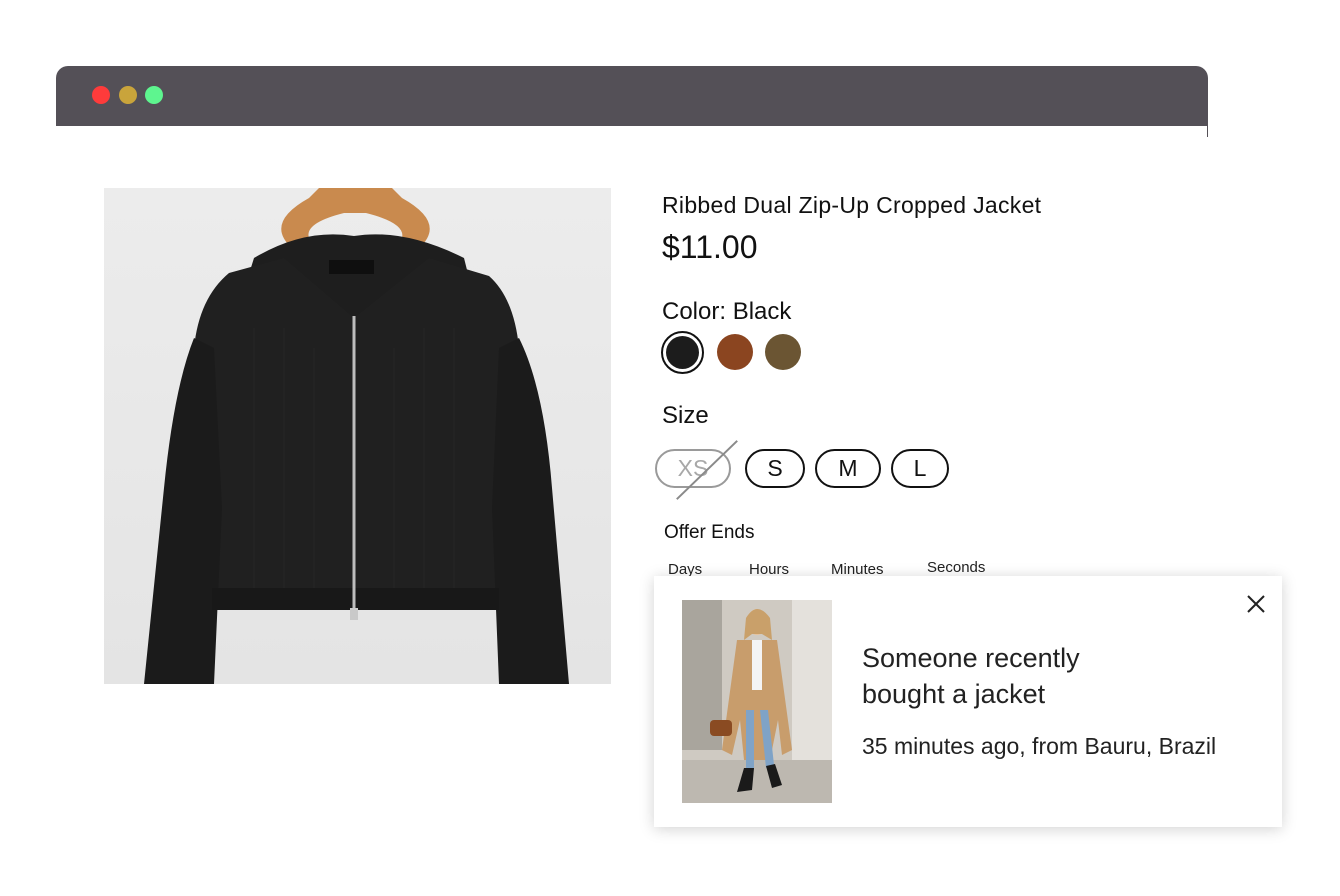 This screenshot has height=896, width=1340. What do you see at coordinates (632, 101) in the screenshot?
I see `browser-title-bar` at bounding box center [632, 101].